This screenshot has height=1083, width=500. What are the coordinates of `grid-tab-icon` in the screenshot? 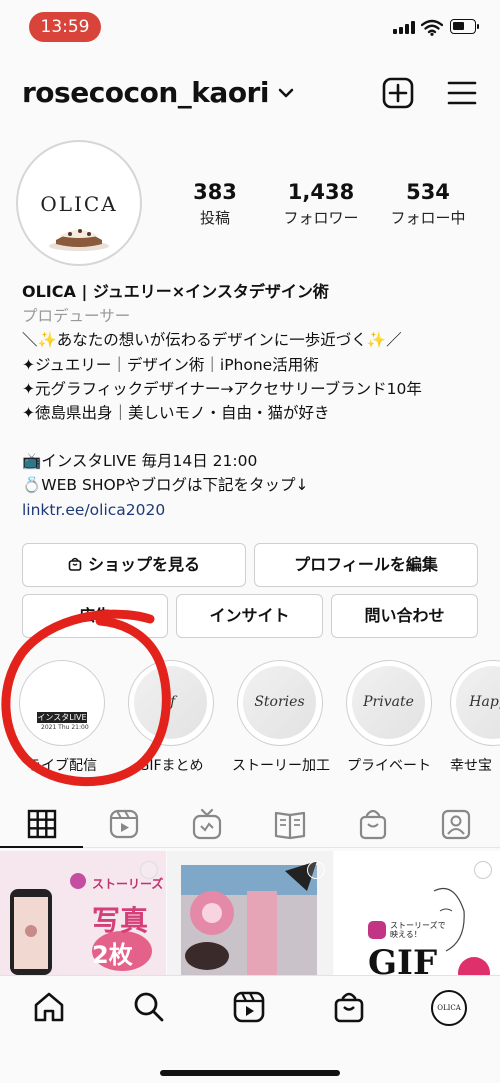 It's located at (42, 824).